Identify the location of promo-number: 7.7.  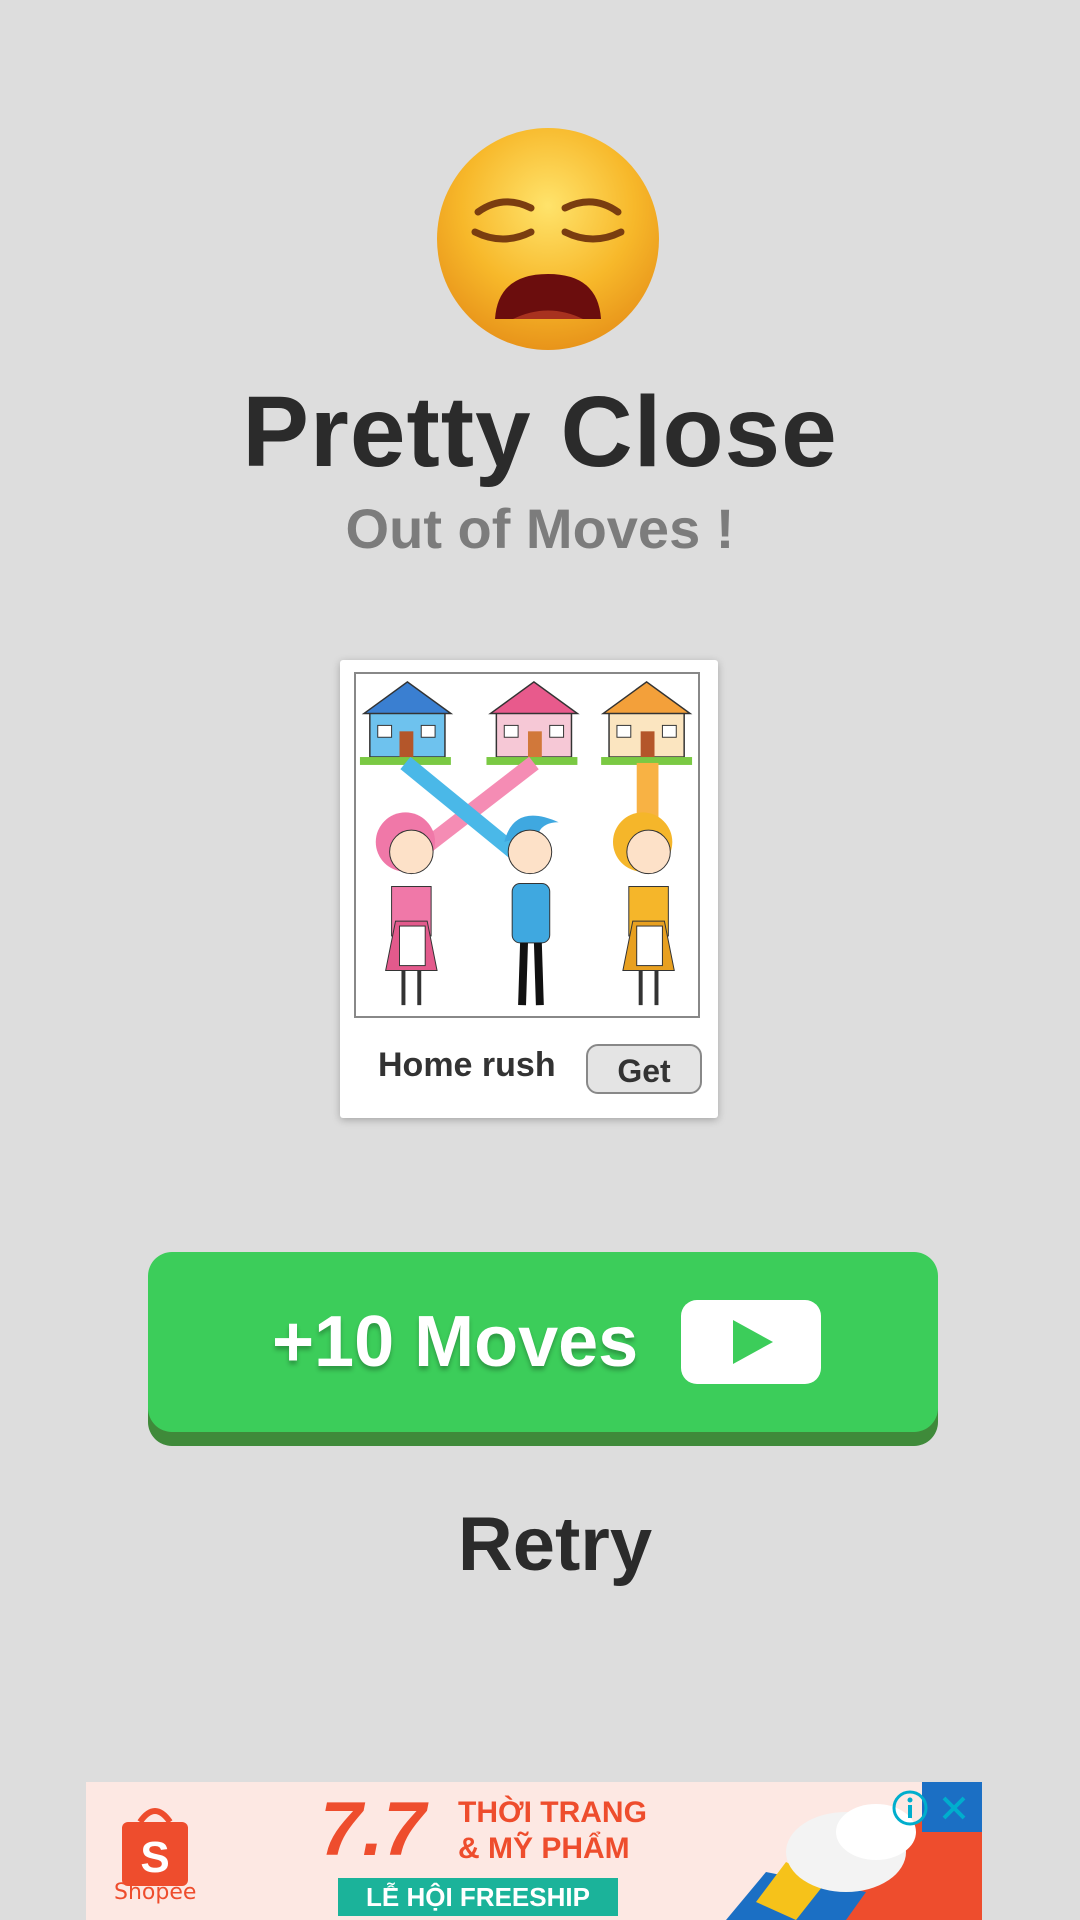
(373, 1829).